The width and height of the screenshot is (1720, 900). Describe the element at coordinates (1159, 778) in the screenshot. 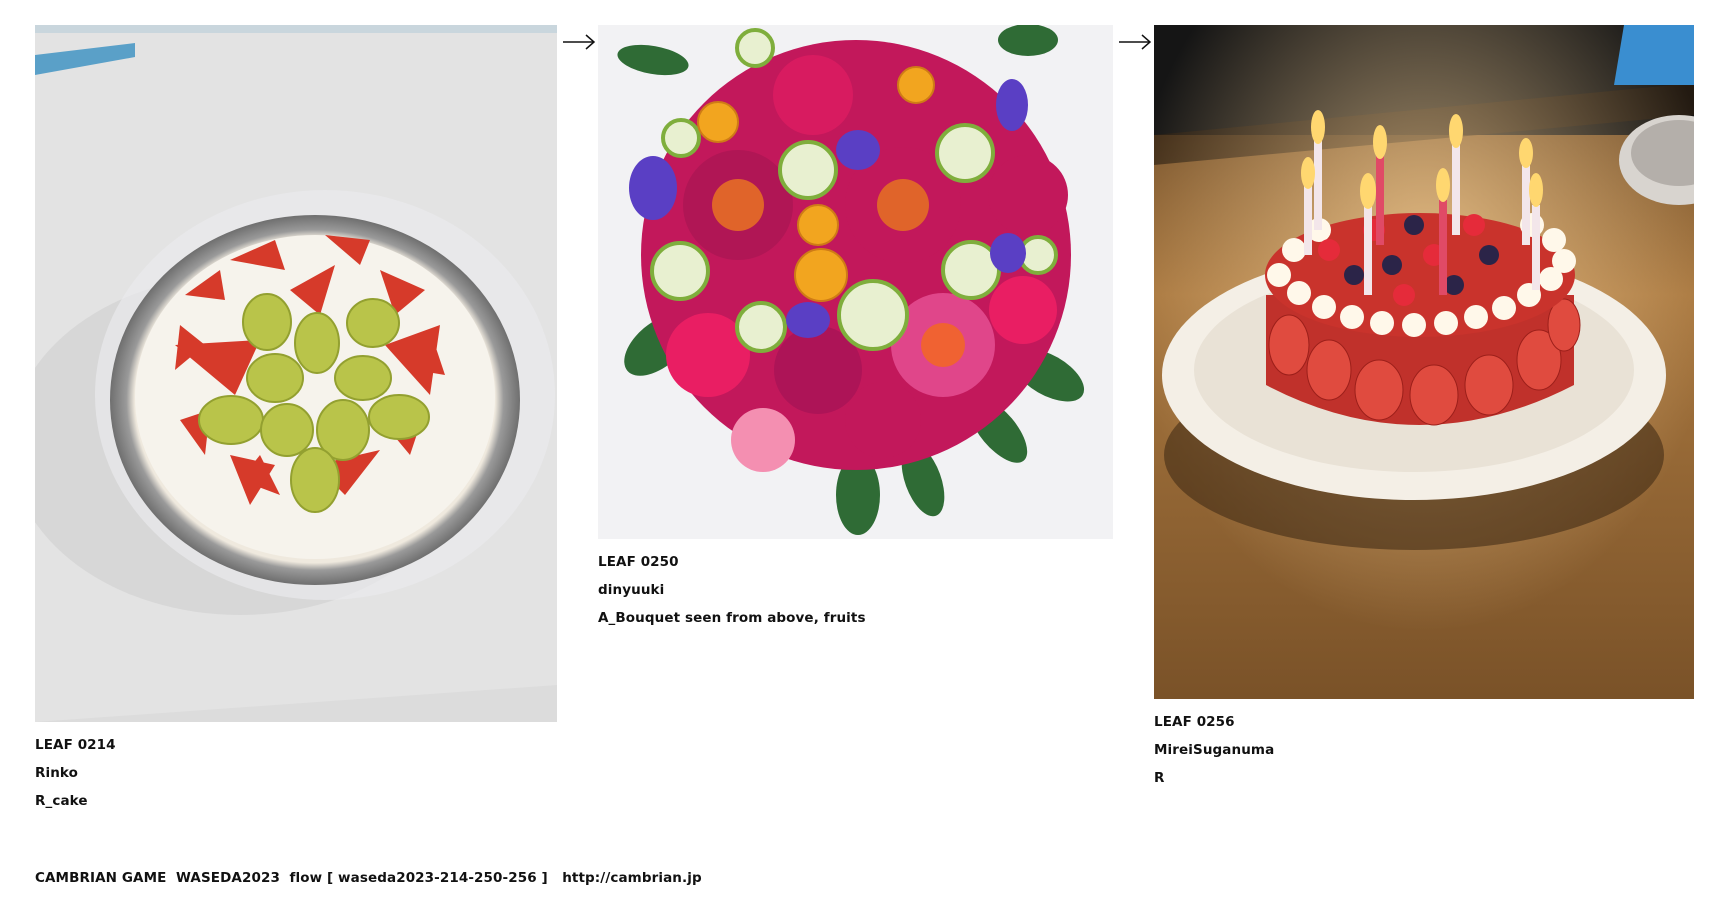

I see `leaf-title: R` at that location.